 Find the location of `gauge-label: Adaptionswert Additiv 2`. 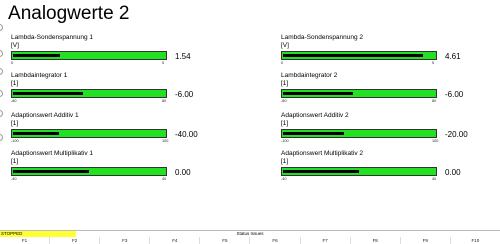

gauge-label: Adaptionswert Additiv 2 is located at coordinates (315, 115).